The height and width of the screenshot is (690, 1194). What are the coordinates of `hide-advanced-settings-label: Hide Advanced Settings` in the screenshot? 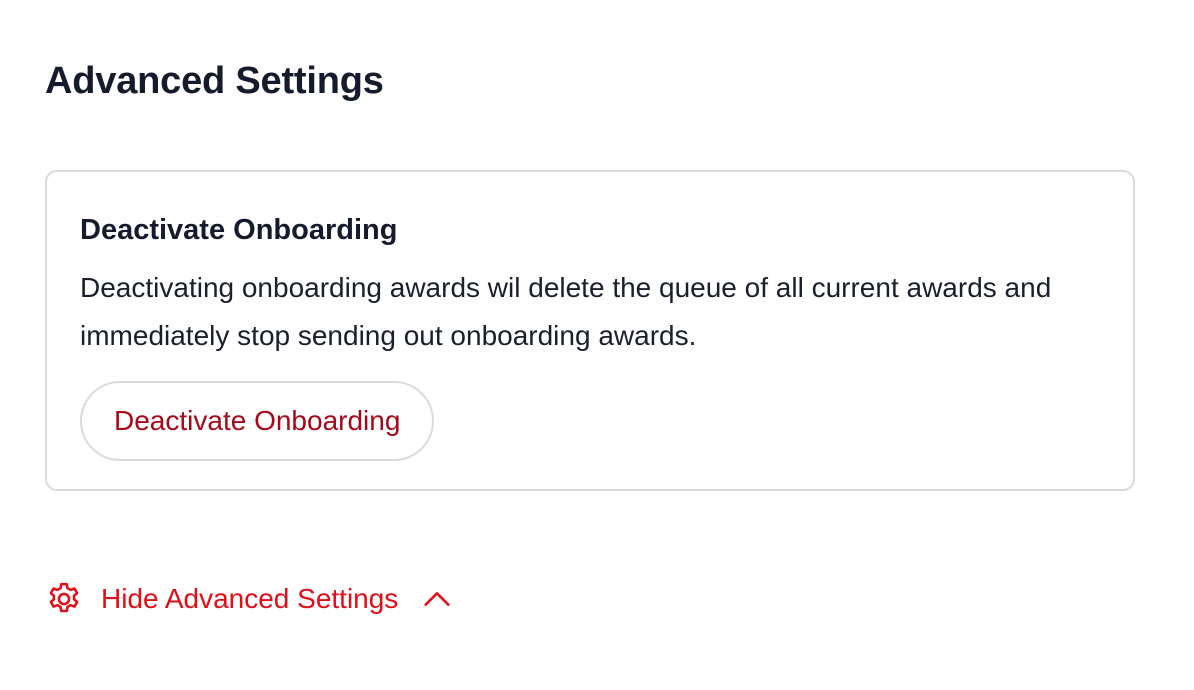 It's located at (250, 598).